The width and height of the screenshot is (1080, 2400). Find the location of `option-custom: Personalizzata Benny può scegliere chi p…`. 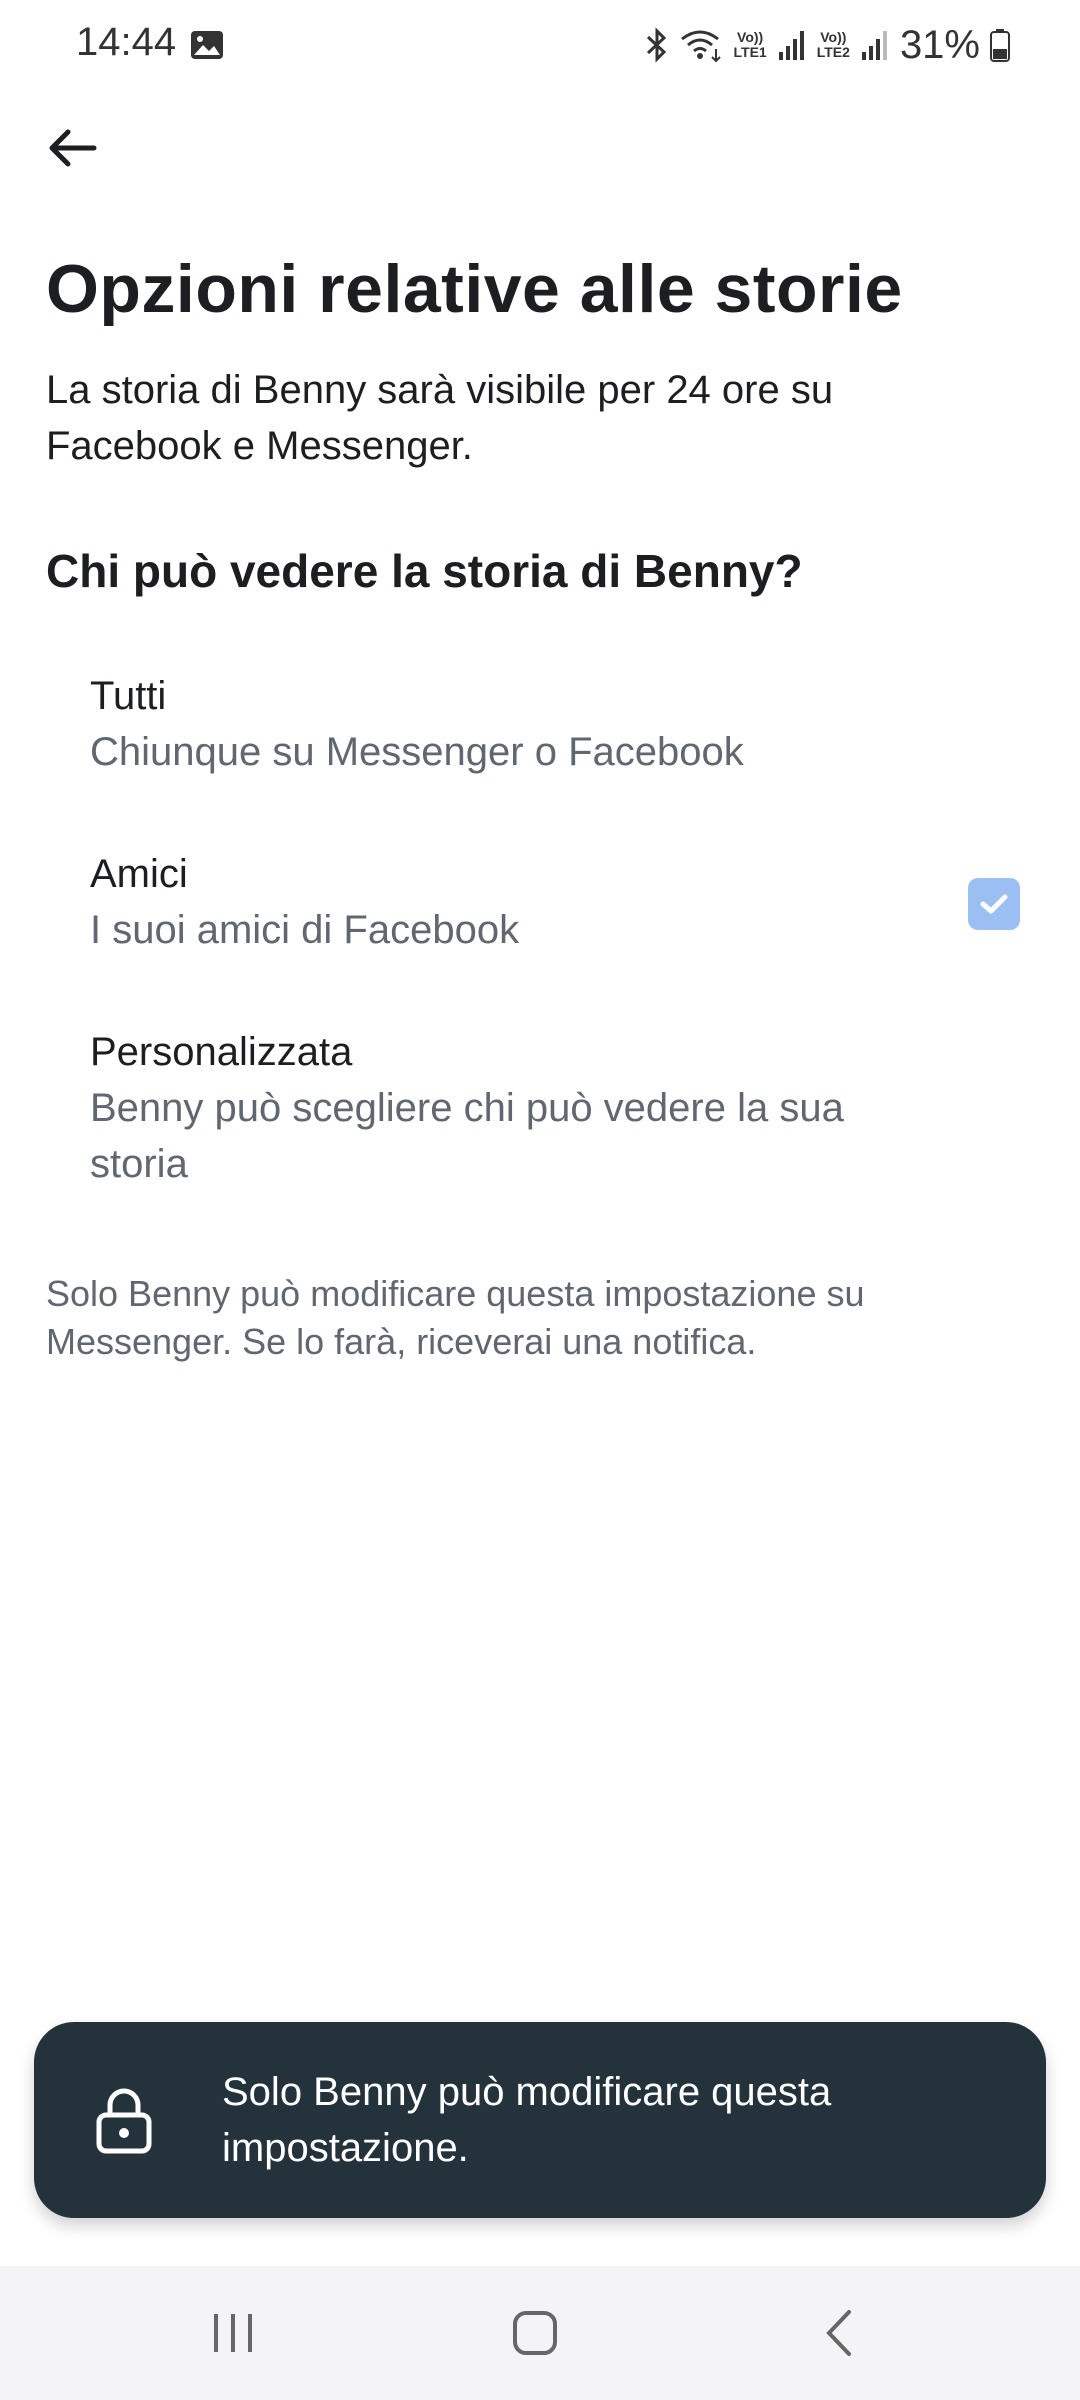

option-custom: Personalizzata Benny può scegliere chi p… is located at coordinates (540, 1114).